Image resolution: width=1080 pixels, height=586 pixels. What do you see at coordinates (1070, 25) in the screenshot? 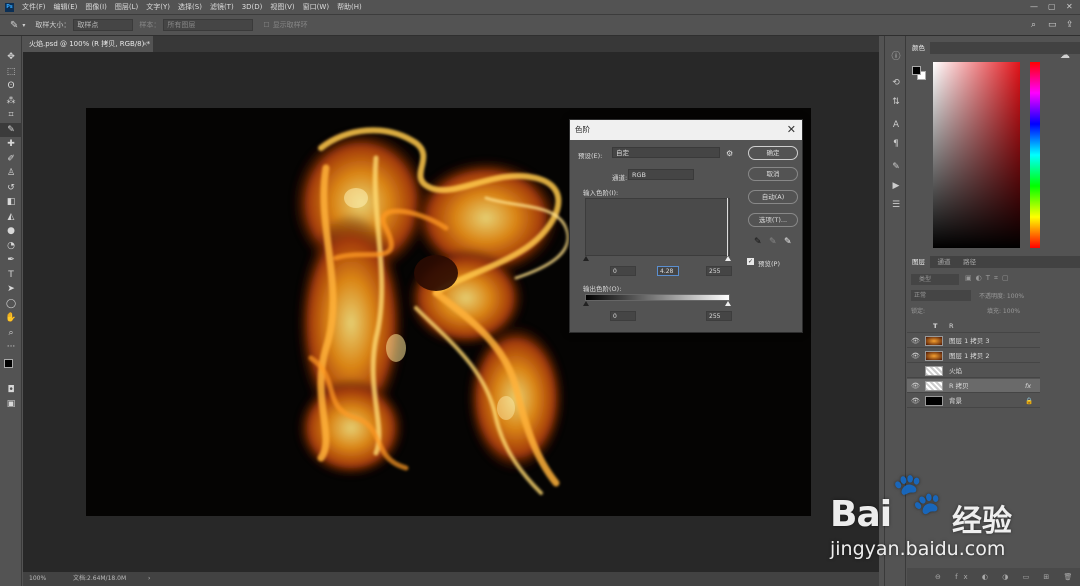
I see `share-icon: ⇪` at bounding box center [1070, 25].